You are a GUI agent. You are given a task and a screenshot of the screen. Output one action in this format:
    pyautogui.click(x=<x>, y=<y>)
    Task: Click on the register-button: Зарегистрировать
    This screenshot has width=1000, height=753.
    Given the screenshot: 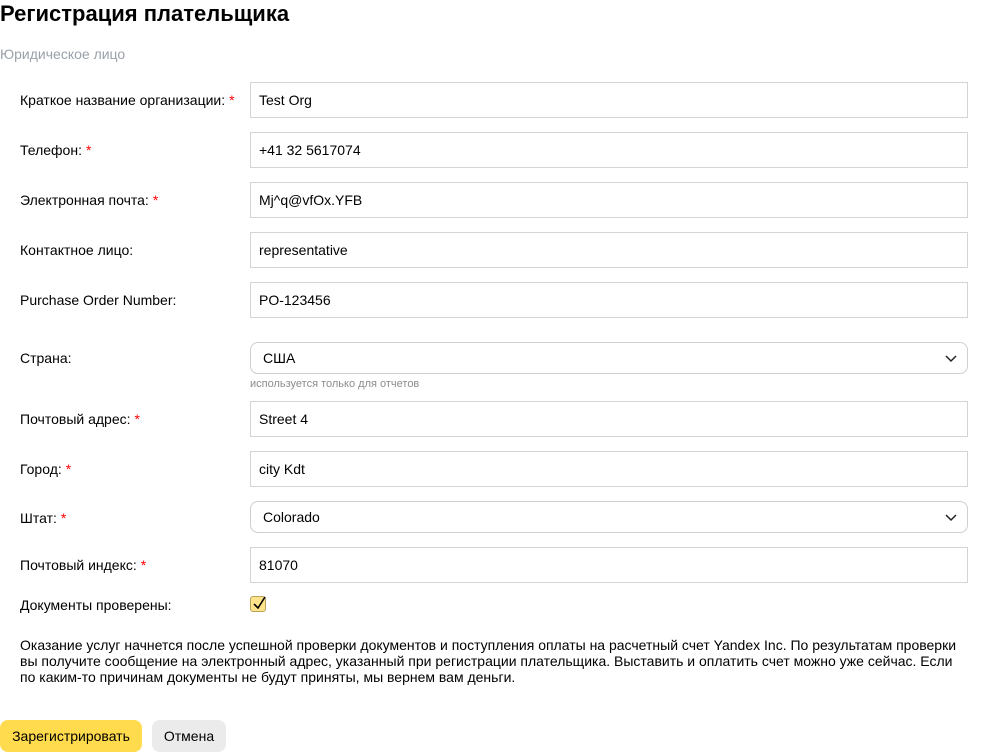 What is the action you would take?
    pyautogui.click(x=71, y=736)
    